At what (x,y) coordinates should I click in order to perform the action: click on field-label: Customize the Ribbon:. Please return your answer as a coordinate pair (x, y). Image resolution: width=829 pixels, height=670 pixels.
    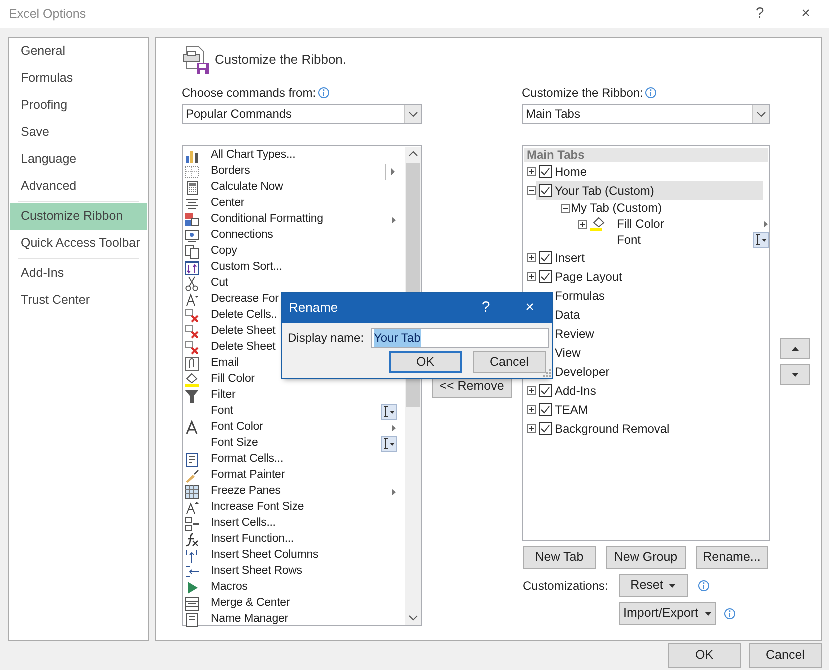
    Looking at the image, I should click on (583, 93).